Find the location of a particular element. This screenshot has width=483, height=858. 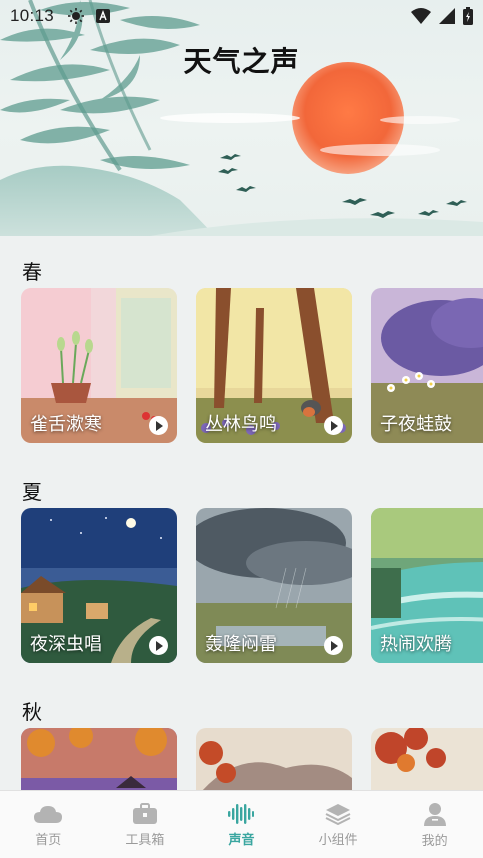

cloud-icon is located at coordinates (48, 814).